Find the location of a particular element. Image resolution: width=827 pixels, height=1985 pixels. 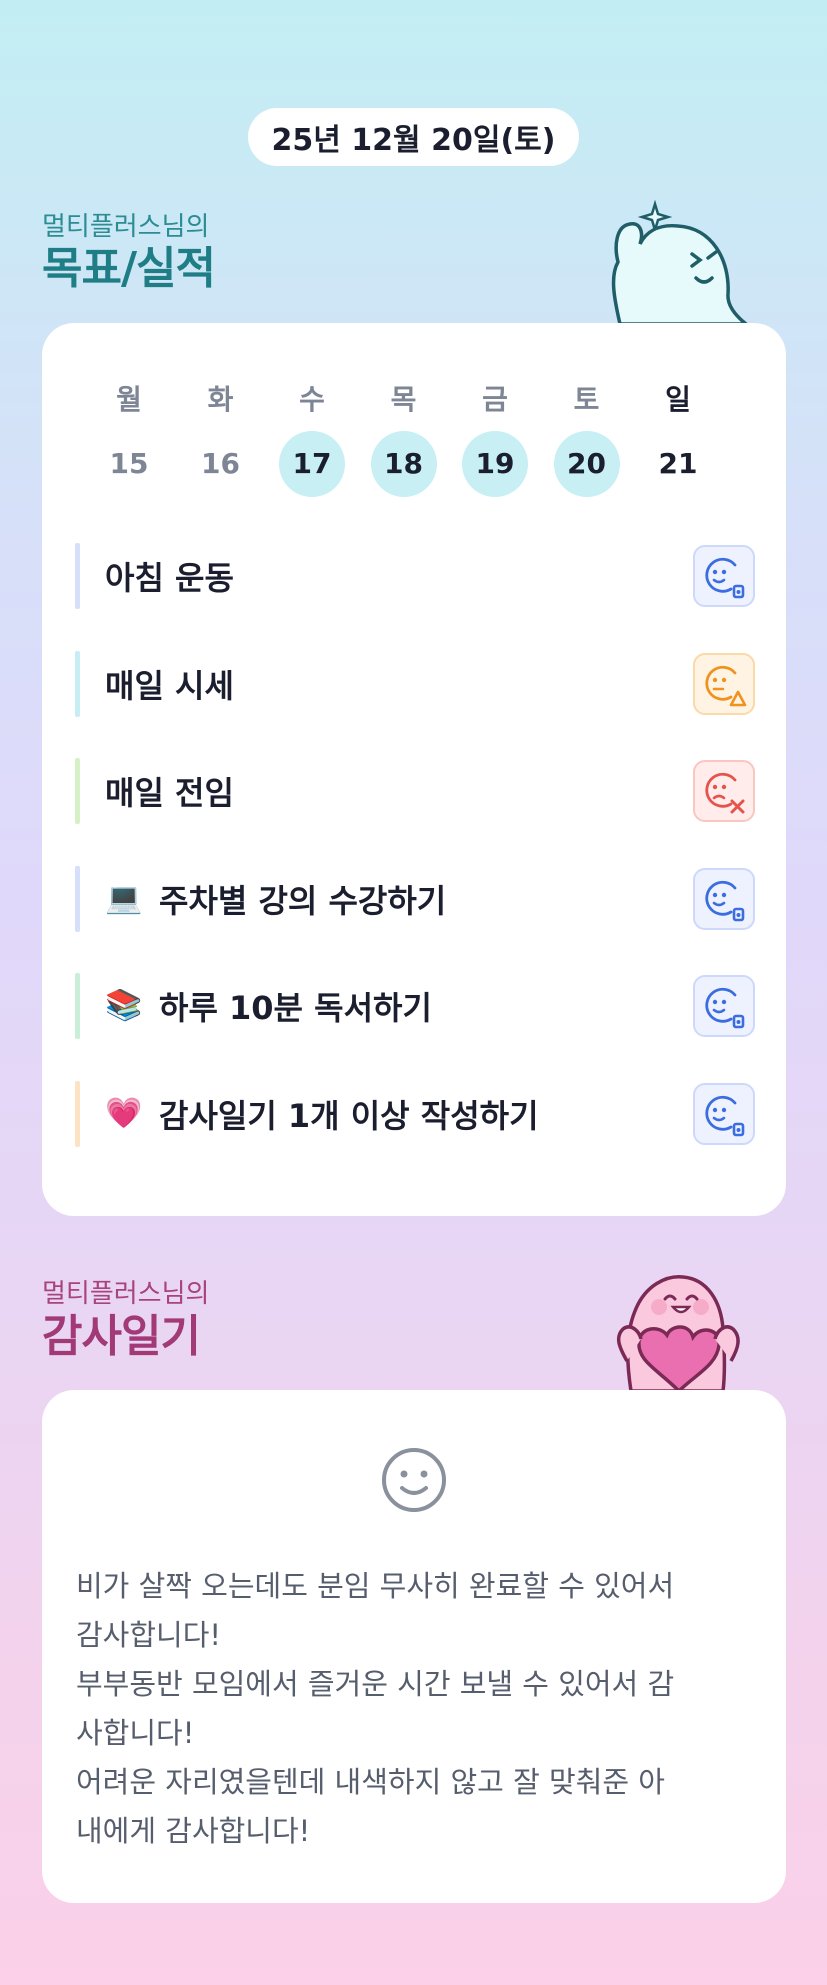

day-21: 21 is located at coordinates (678, 464).